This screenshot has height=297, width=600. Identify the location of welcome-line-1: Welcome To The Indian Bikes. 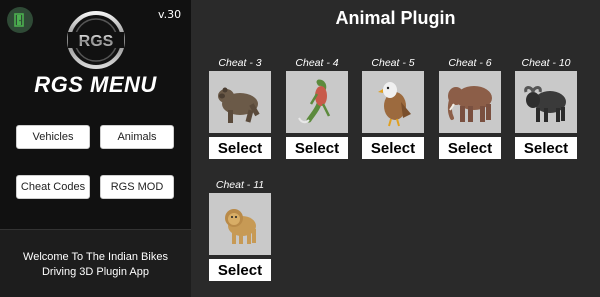
(95, 257).